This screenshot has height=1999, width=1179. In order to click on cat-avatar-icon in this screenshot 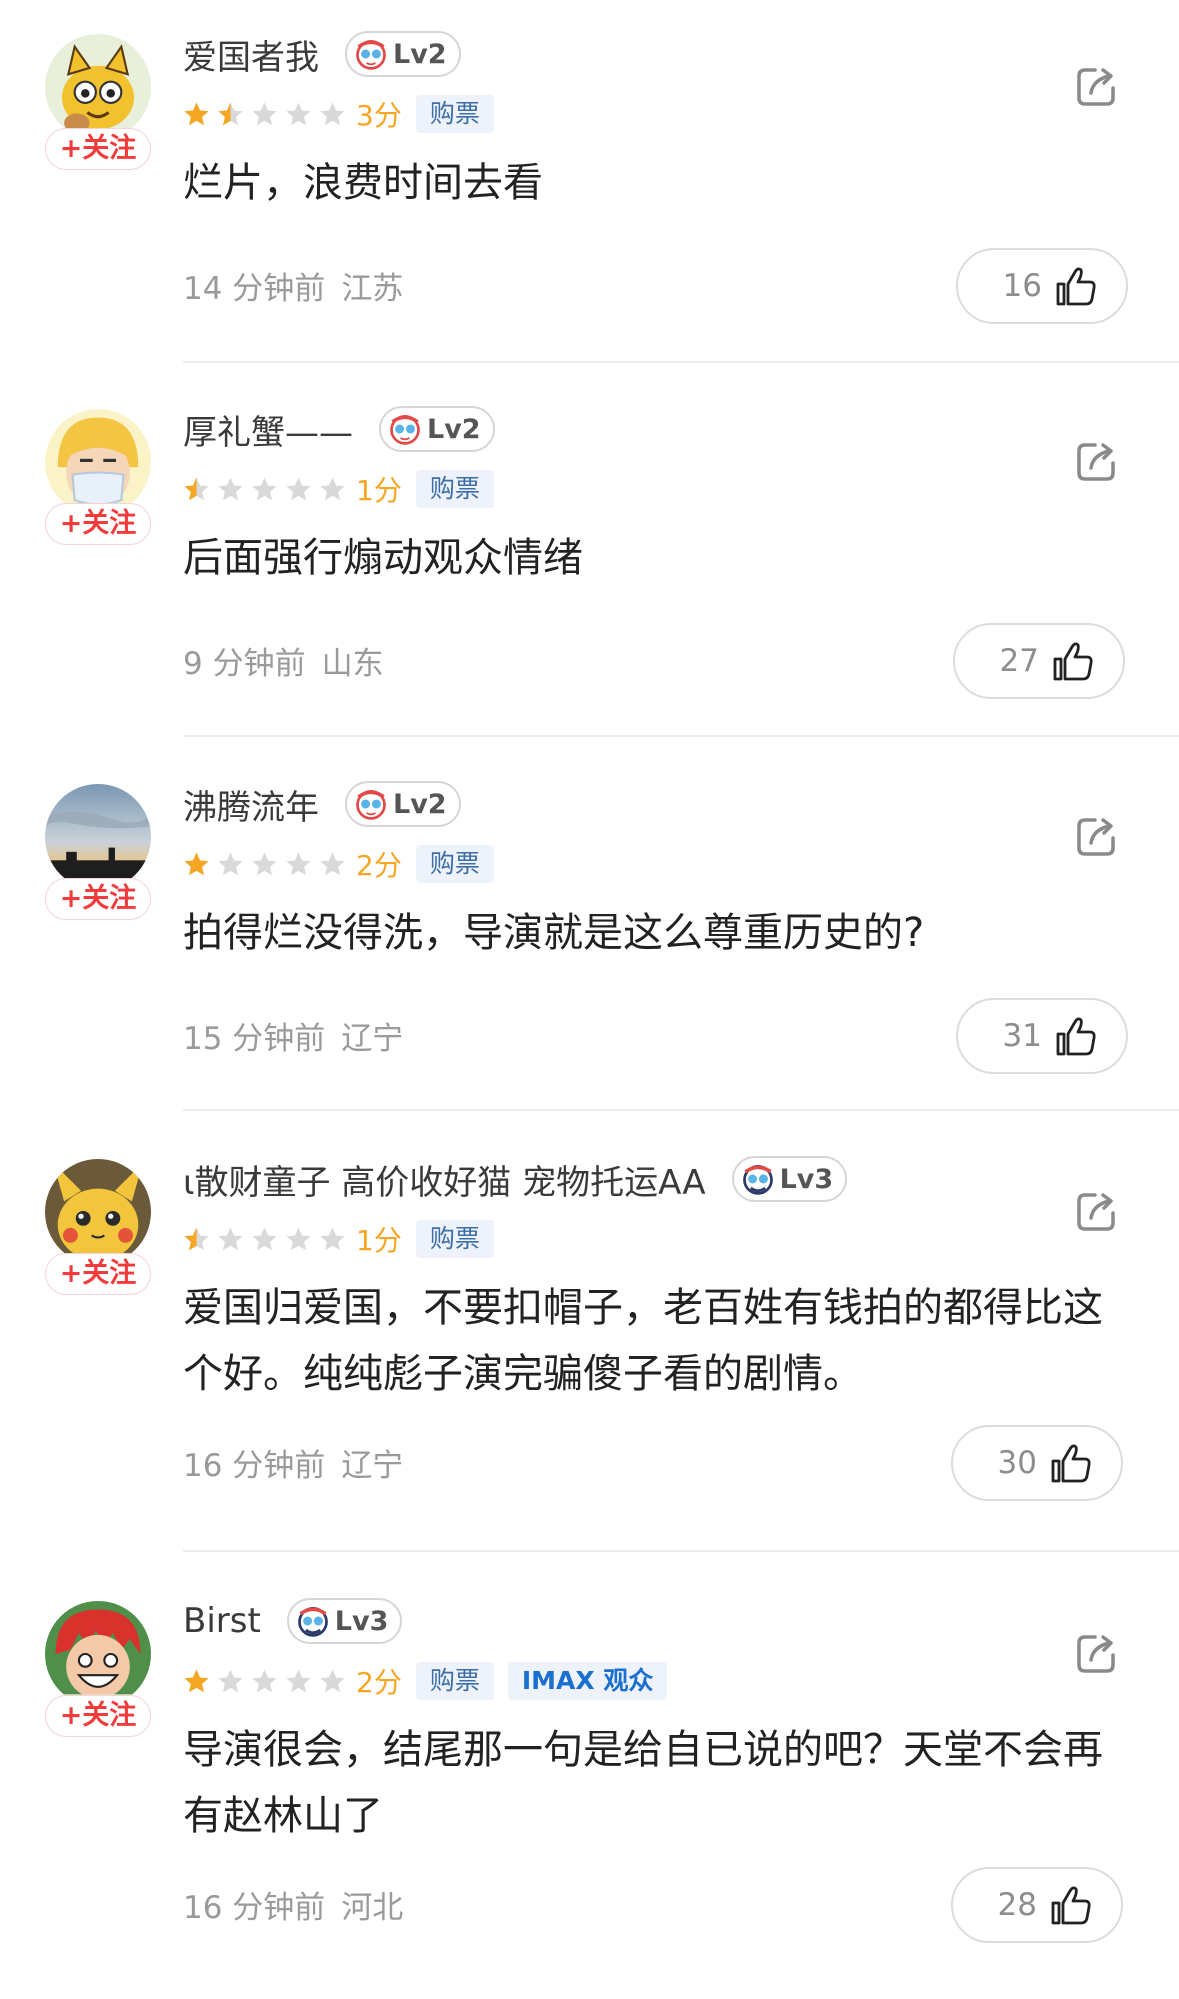, I will do `click(98, 87)`.